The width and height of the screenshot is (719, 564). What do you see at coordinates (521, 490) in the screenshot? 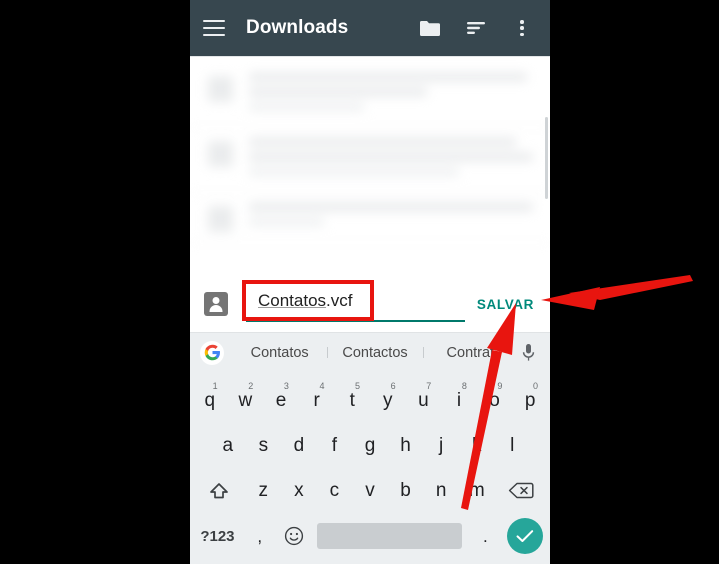
I see `backspace-icon` at bounding box center [521, 490].